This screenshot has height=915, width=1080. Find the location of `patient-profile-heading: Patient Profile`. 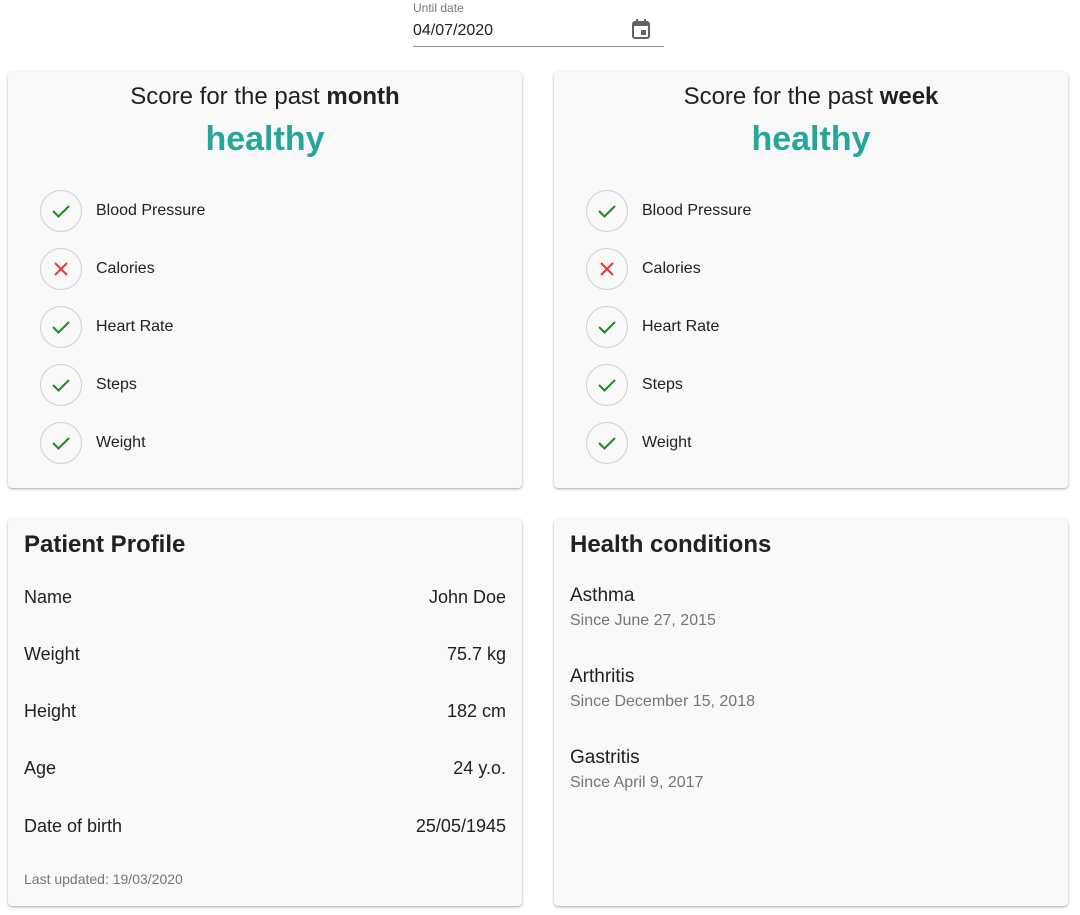

patient-profile-heading: Patient Profile is located at coordinates (105, 544).